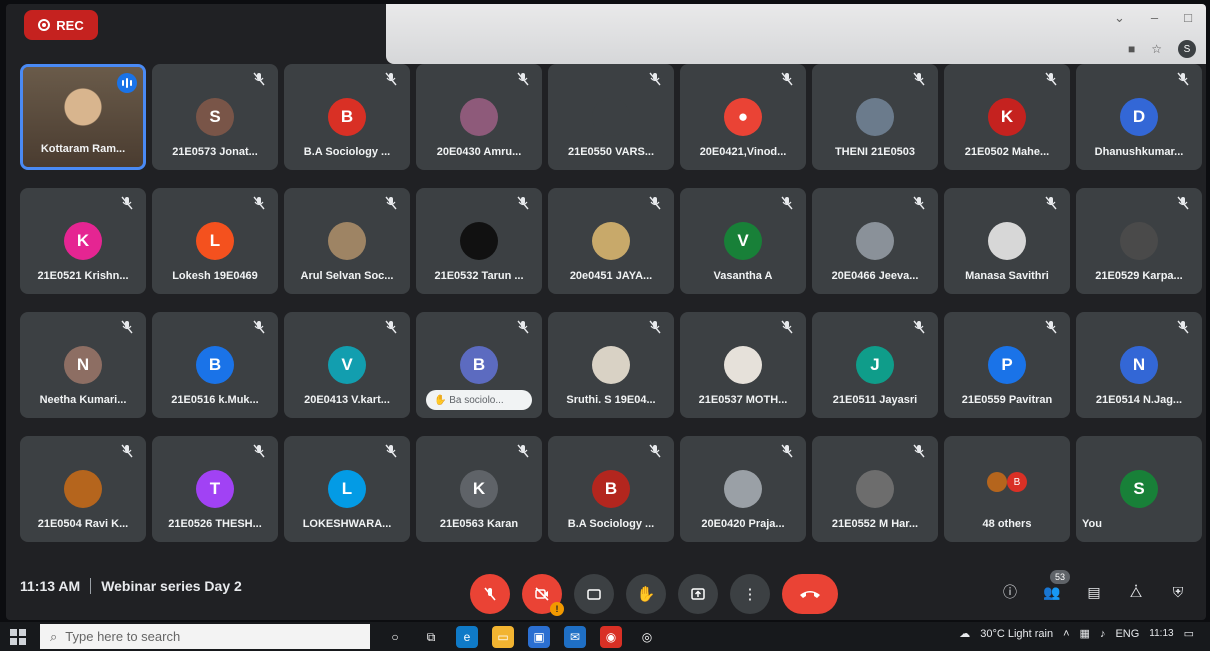  I want to click on participant-tile: B 48 others, so click(1007, 489).